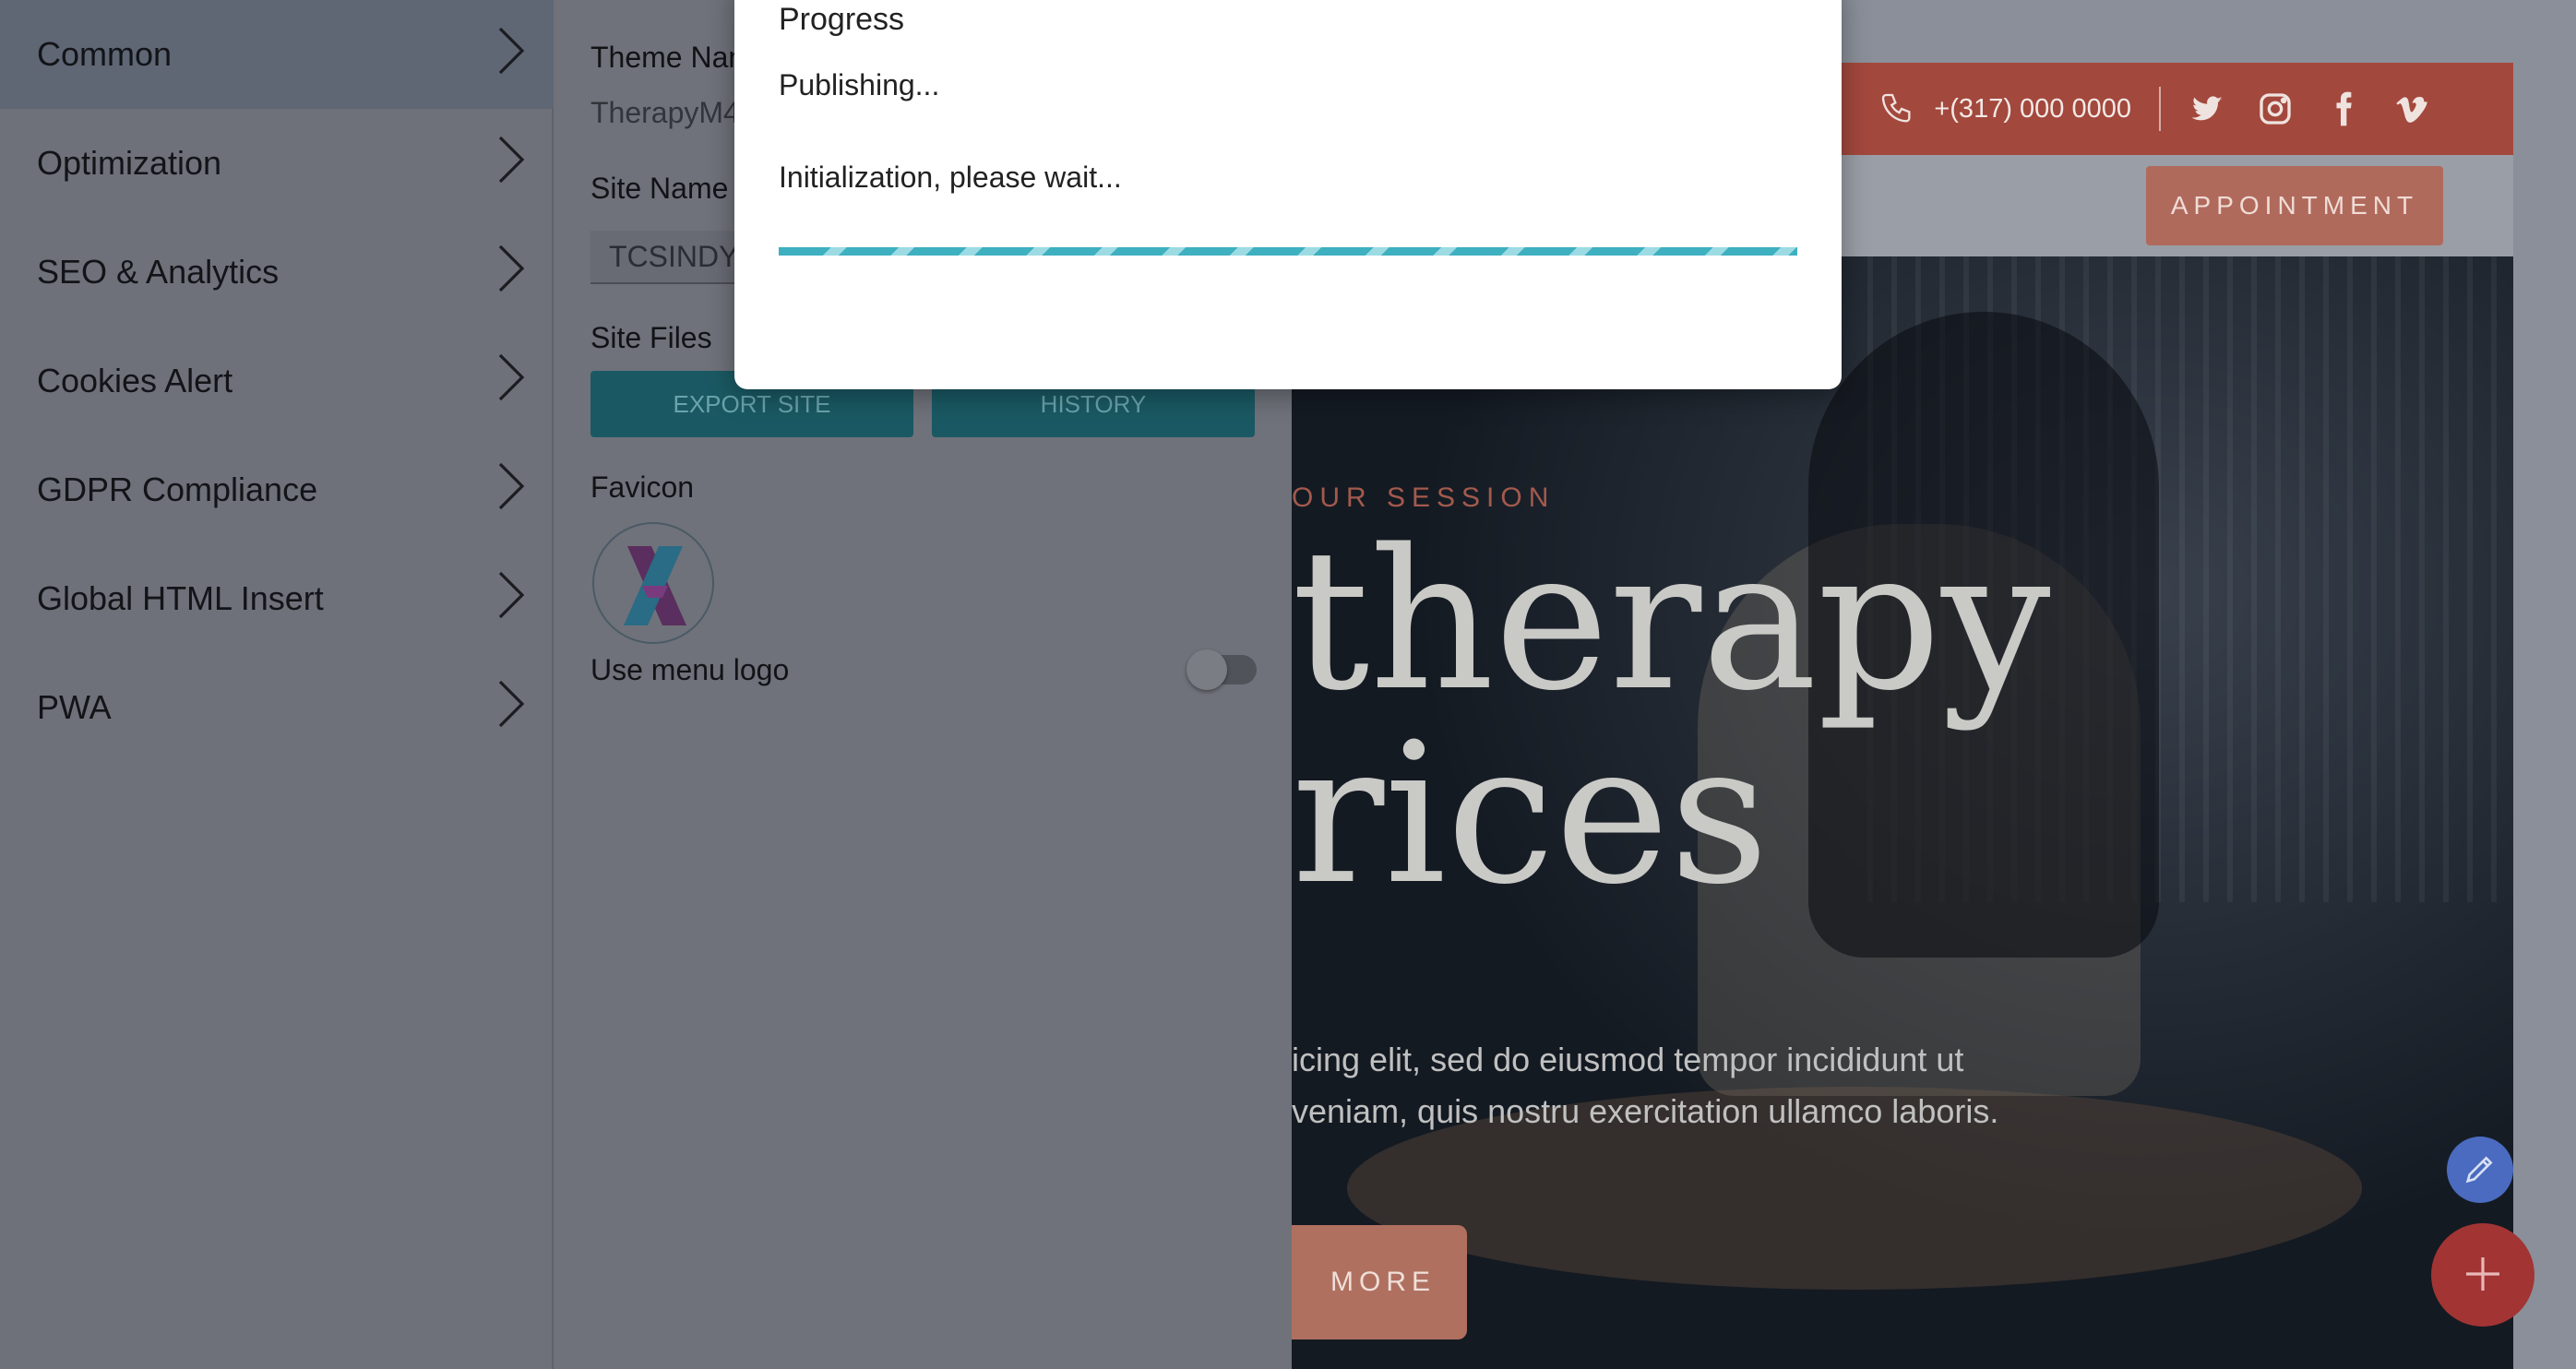  I want to click on topbar-divider, so click(2160, 109).